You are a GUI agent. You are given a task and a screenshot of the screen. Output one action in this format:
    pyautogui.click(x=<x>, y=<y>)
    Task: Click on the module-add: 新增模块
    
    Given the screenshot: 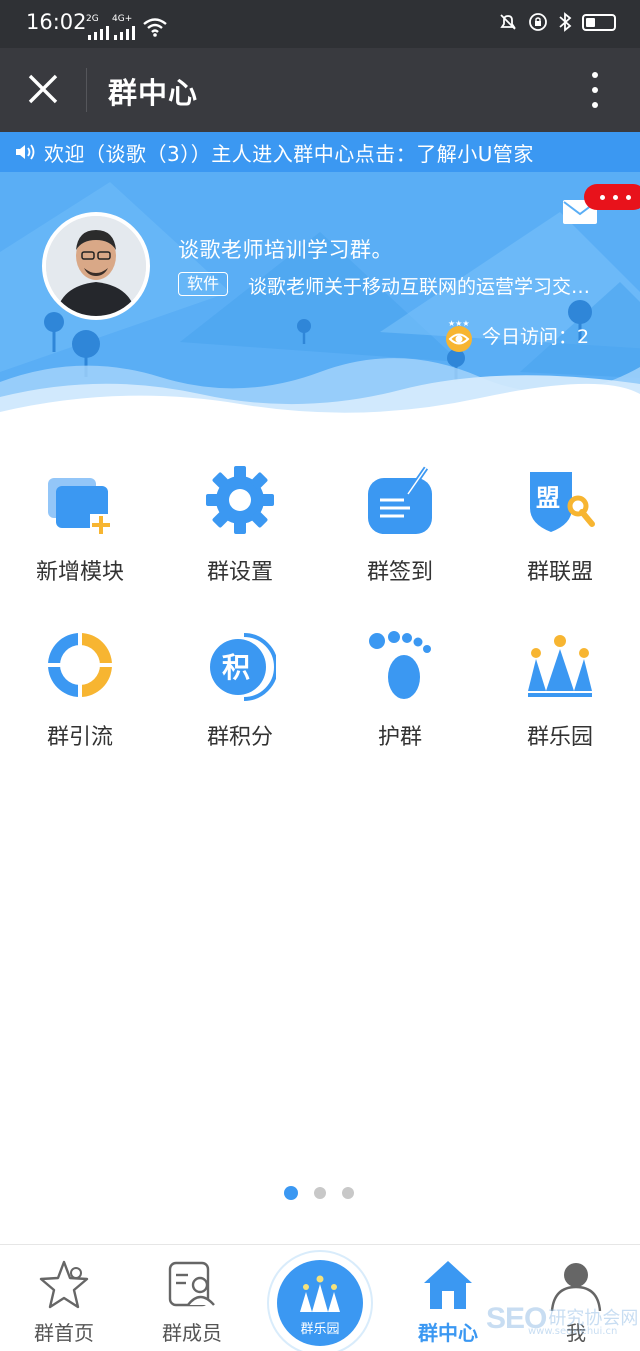 What is the action you would take?
    pyautogui.click(x=80, y=530)
    